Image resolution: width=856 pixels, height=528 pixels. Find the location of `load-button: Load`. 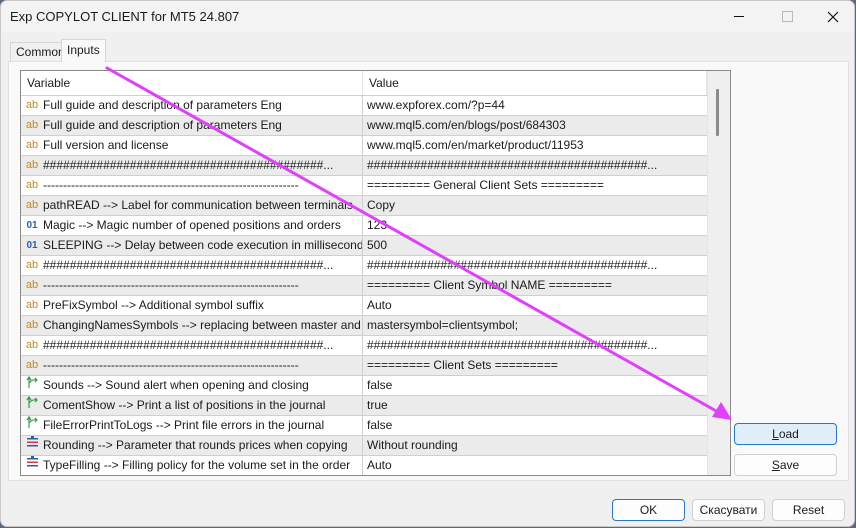

load-button: Load is located at coordinates (785, 434).